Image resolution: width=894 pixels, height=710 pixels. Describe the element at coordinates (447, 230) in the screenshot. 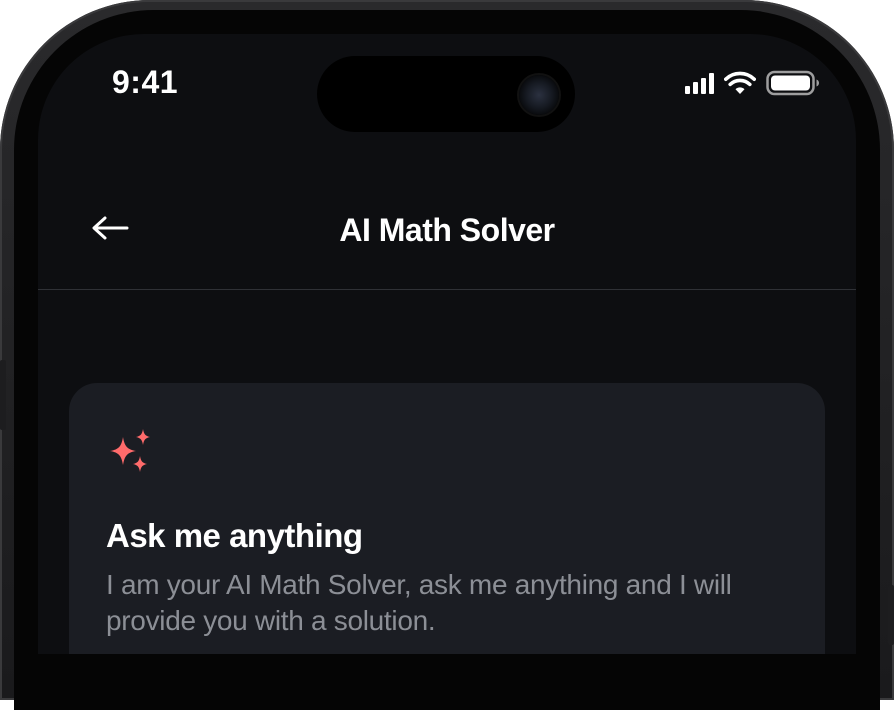

I see `page-title: AI Math Solver` at that location.